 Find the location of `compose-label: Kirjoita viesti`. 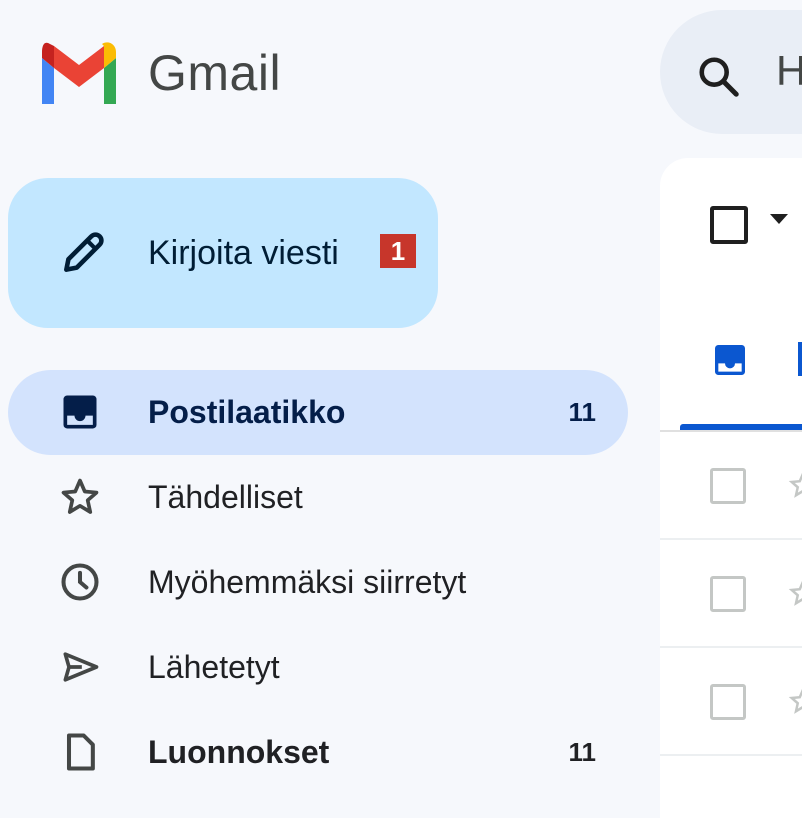

compose-label: Kirjoita viesti is located at coordinates (243, 253).